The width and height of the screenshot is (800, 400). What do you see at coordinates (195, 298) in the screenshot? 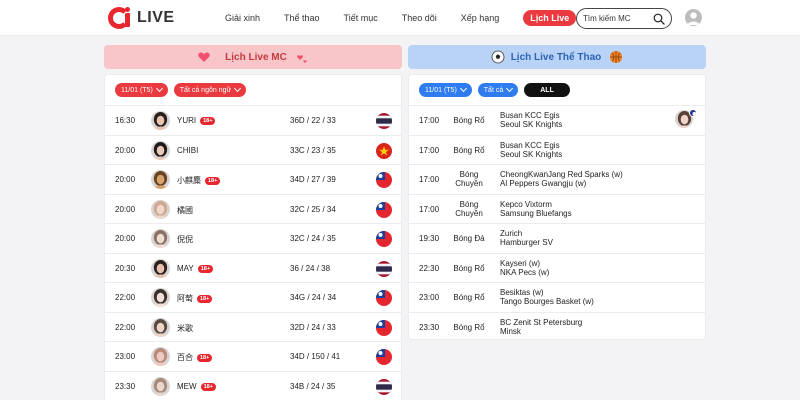
I see `mc-name: 阿萄 18+` at bounding box center [195, 298].